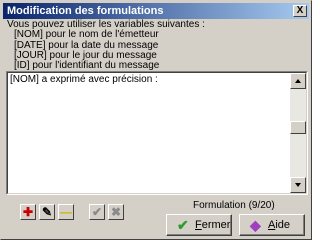  I want to click on add-formulation-button: ✚, so click(28, 212).